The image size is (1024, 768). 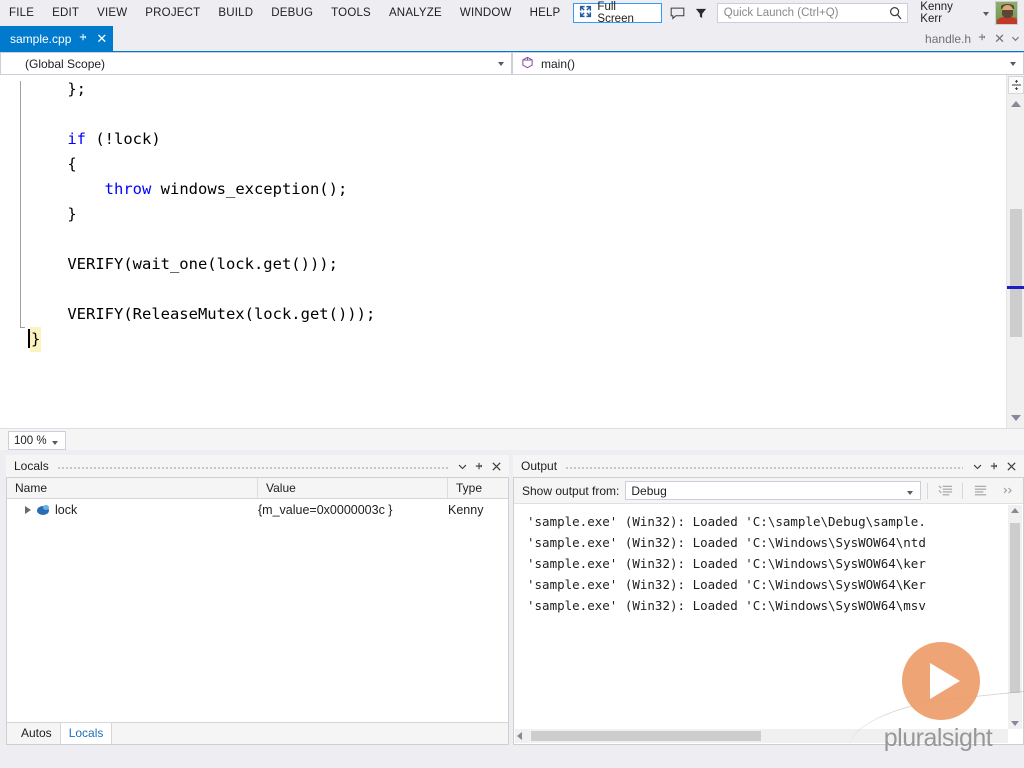 I want to click on menu-analyze: ANALYZE, so click(x=415, y=13).